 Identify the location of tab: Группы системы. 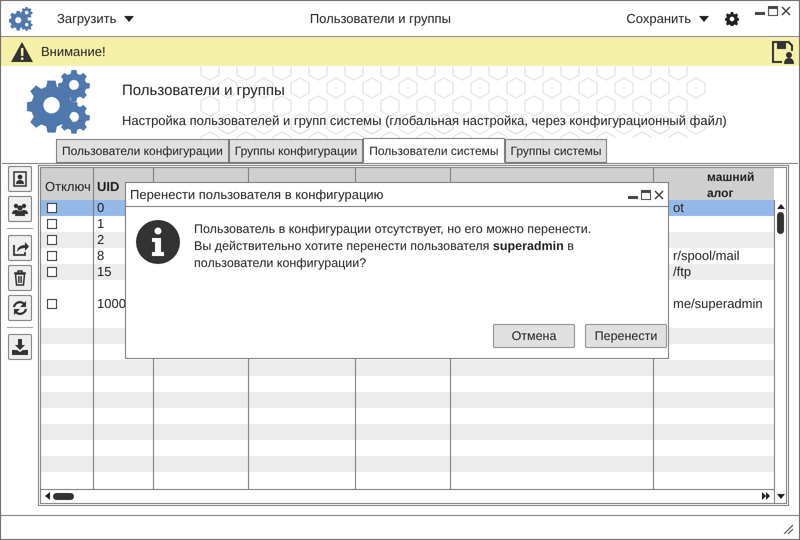
(556, 151).